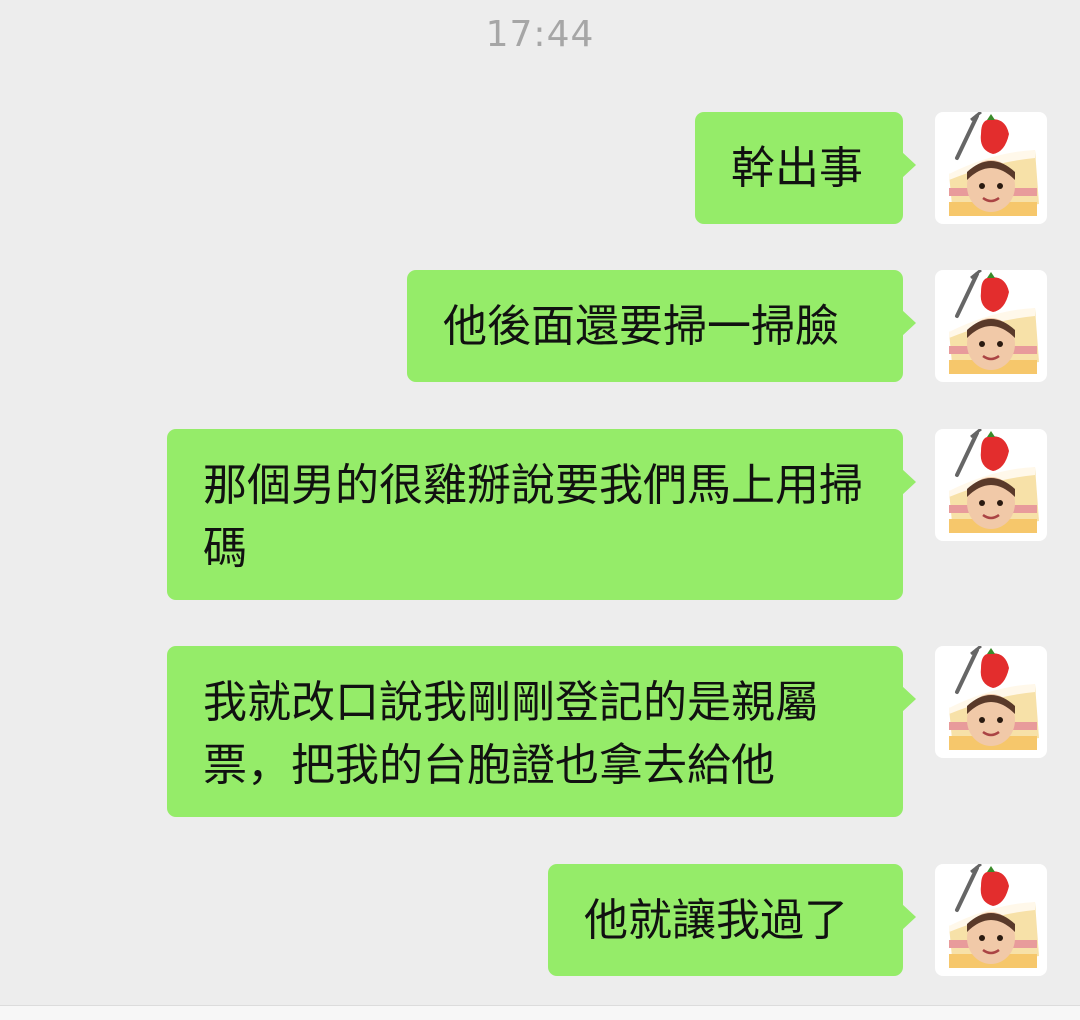 The width and height of the screenshot is (1080, 1020). What do you see at coordinates (540, 34) in the screenshot?
I see `chat-timestamp: 17:44` at bounding box center [540, 34].